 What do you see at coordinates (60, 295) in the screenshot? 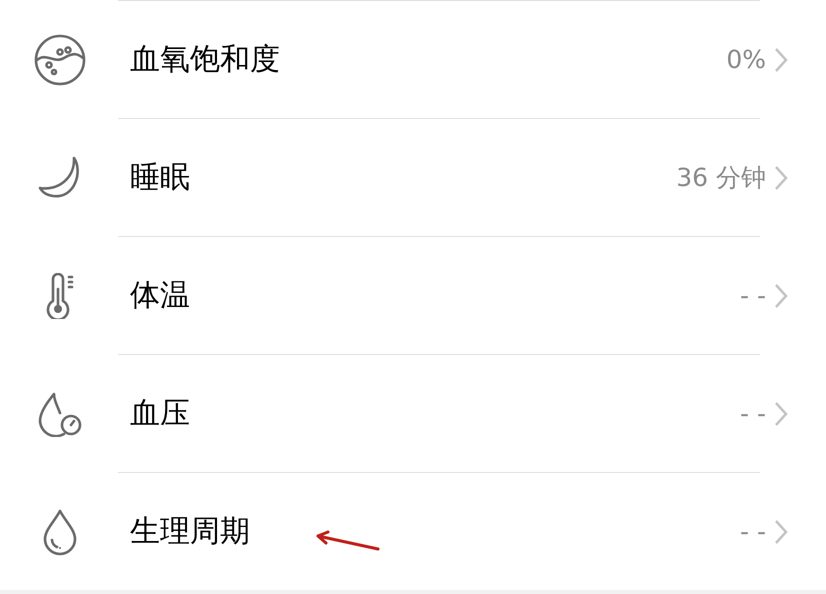
I see `thermometer-icon` at bounding box center [60, 295].